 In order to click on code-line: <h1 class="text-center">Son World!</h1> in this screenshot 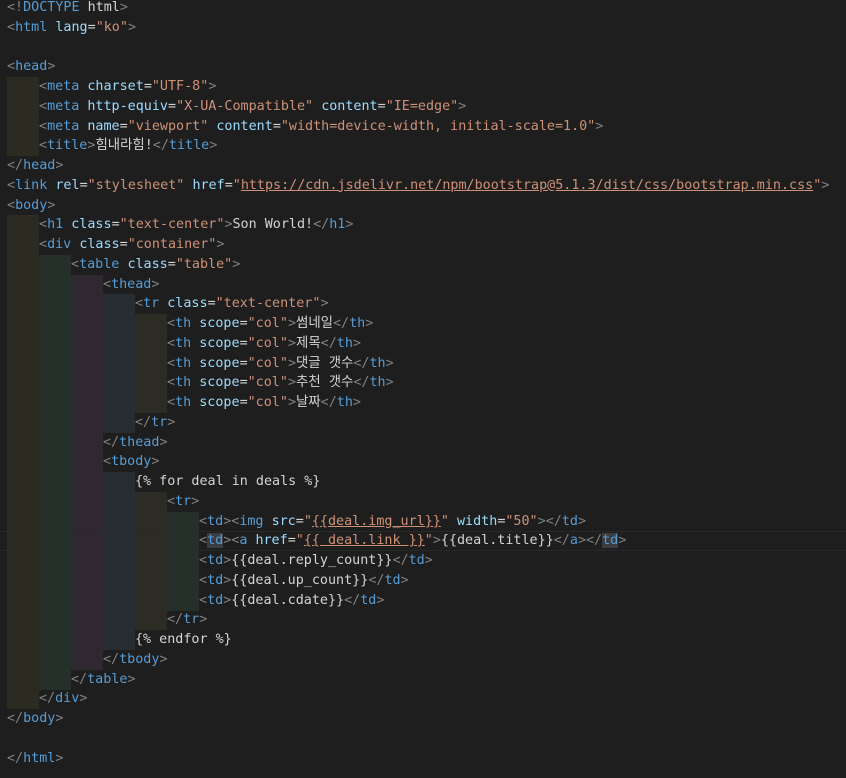, I will do `click(423, 225)`.